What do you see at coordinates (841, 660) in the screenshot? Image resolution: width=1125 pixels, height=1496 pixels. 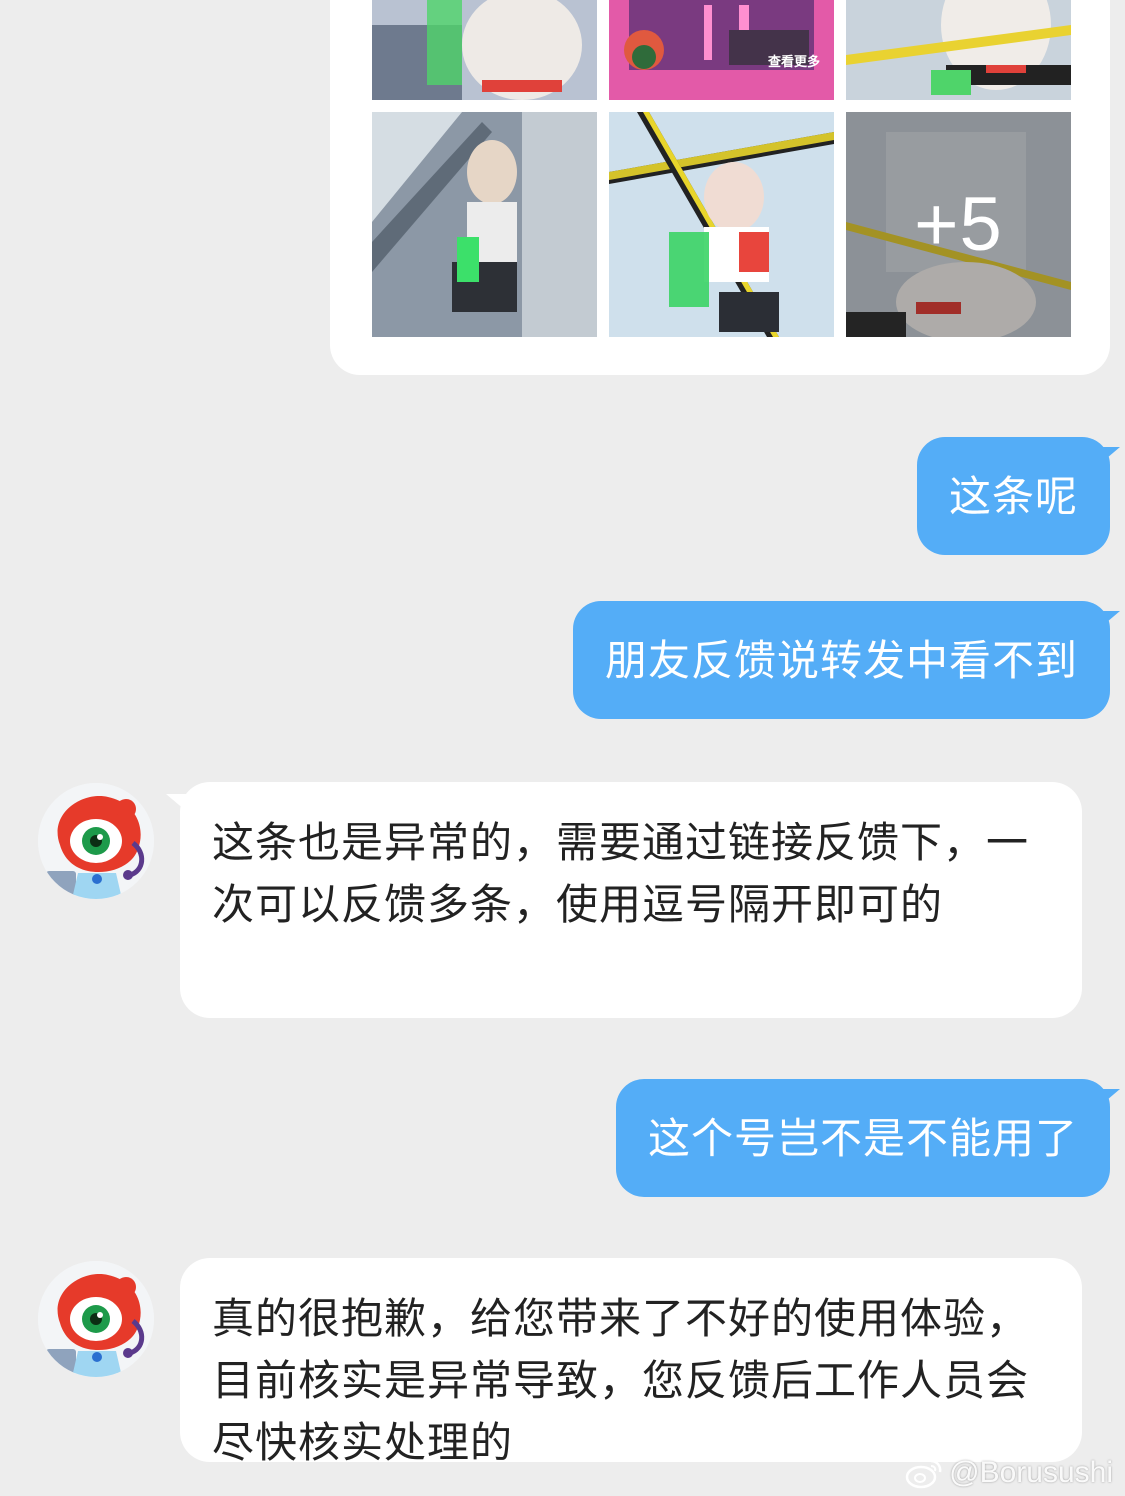 I see `my-message-bubble: 朋友反馈说转发中看不到` at bounding box center [841, 660].